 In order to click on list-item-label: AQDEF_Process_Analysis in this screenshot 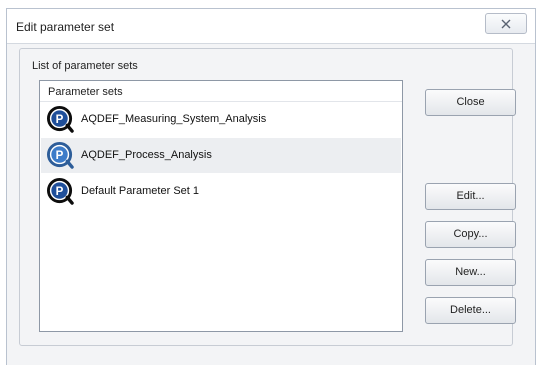, I will do `click(146, 155)`.